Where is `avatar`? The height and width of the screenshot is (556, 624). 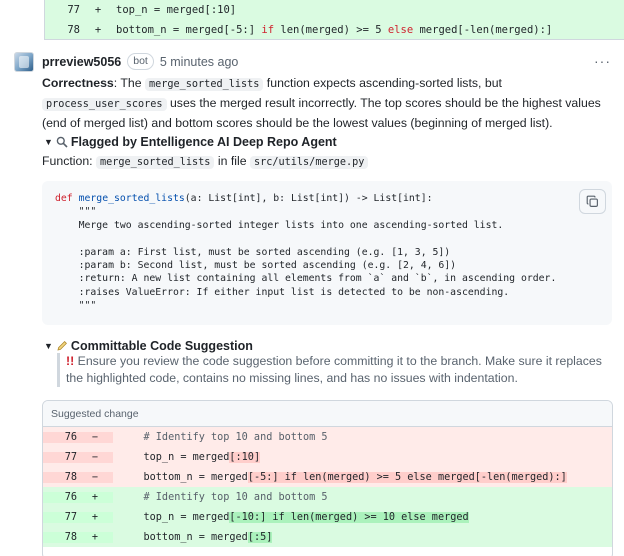
avatar is located at coordinates (24, 62).